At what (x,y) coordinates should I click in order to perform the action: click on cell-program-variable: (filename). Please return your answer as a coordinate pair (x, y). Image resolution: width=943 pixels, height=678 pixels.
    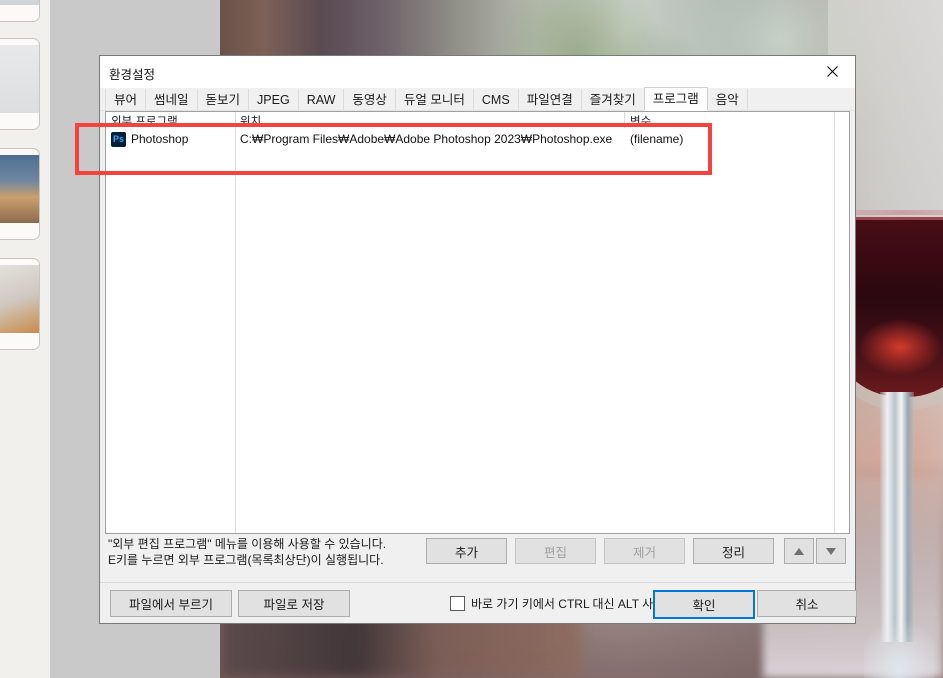
    Looking at the image, I should click on (657, 139).